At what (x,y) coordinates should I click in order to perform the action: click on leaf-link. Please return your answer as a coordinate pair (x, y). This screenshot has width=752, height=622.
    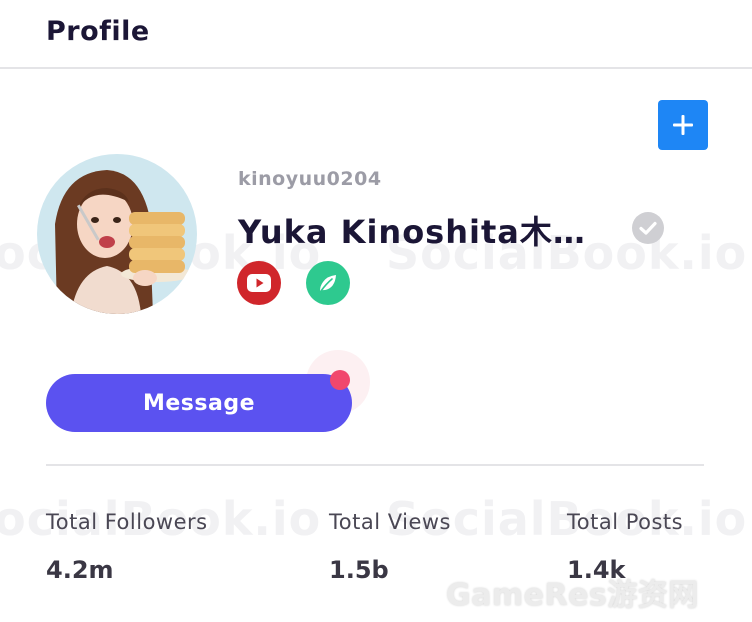
    Looking at the image, I should click on (328, 283).